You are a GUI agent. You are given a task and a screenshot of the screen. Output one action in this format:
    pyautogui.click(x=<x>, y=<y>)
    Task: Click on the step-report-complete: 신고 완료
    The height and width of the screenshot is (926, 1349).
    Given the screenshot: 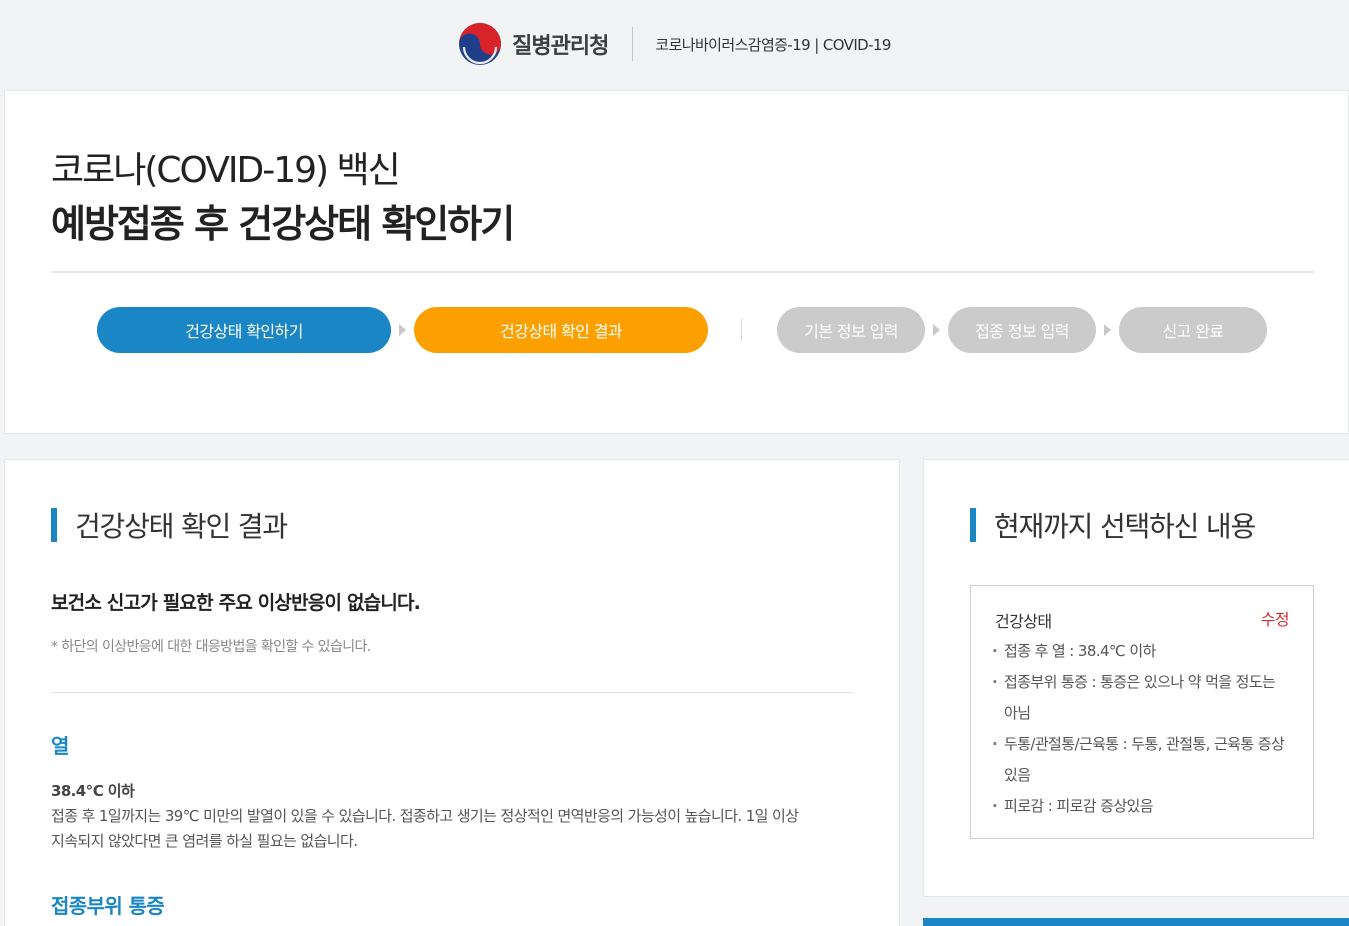 What is the action you would take?
    pyautogui.click(x=1193, y=330)
    